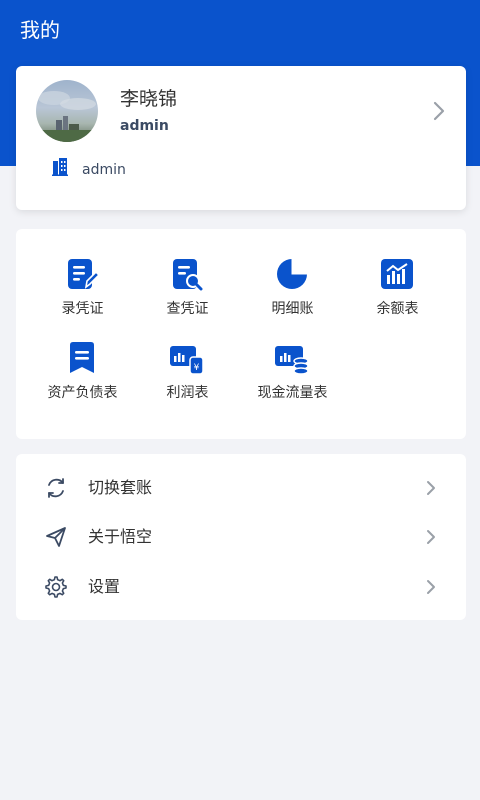 The image size is (480, 800). Describe the element at coordinates (83, 274) in the screenshot. I see `edit-voucher-icon` at that location.